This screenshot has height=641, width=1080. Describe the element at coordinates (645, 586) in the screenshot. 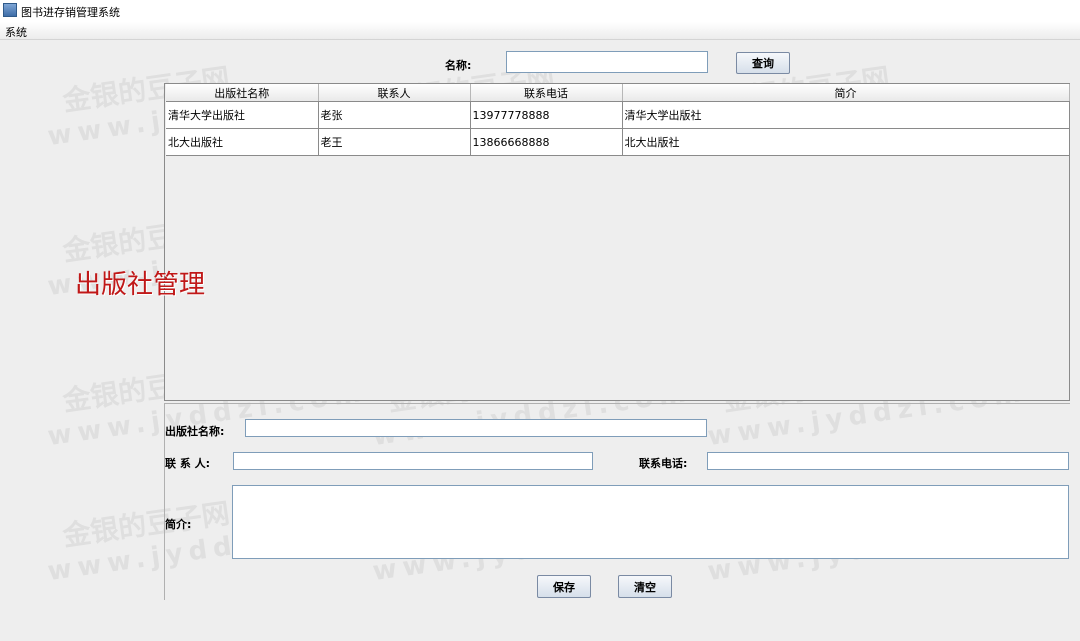

I see `clear-button: 清空` at that location.